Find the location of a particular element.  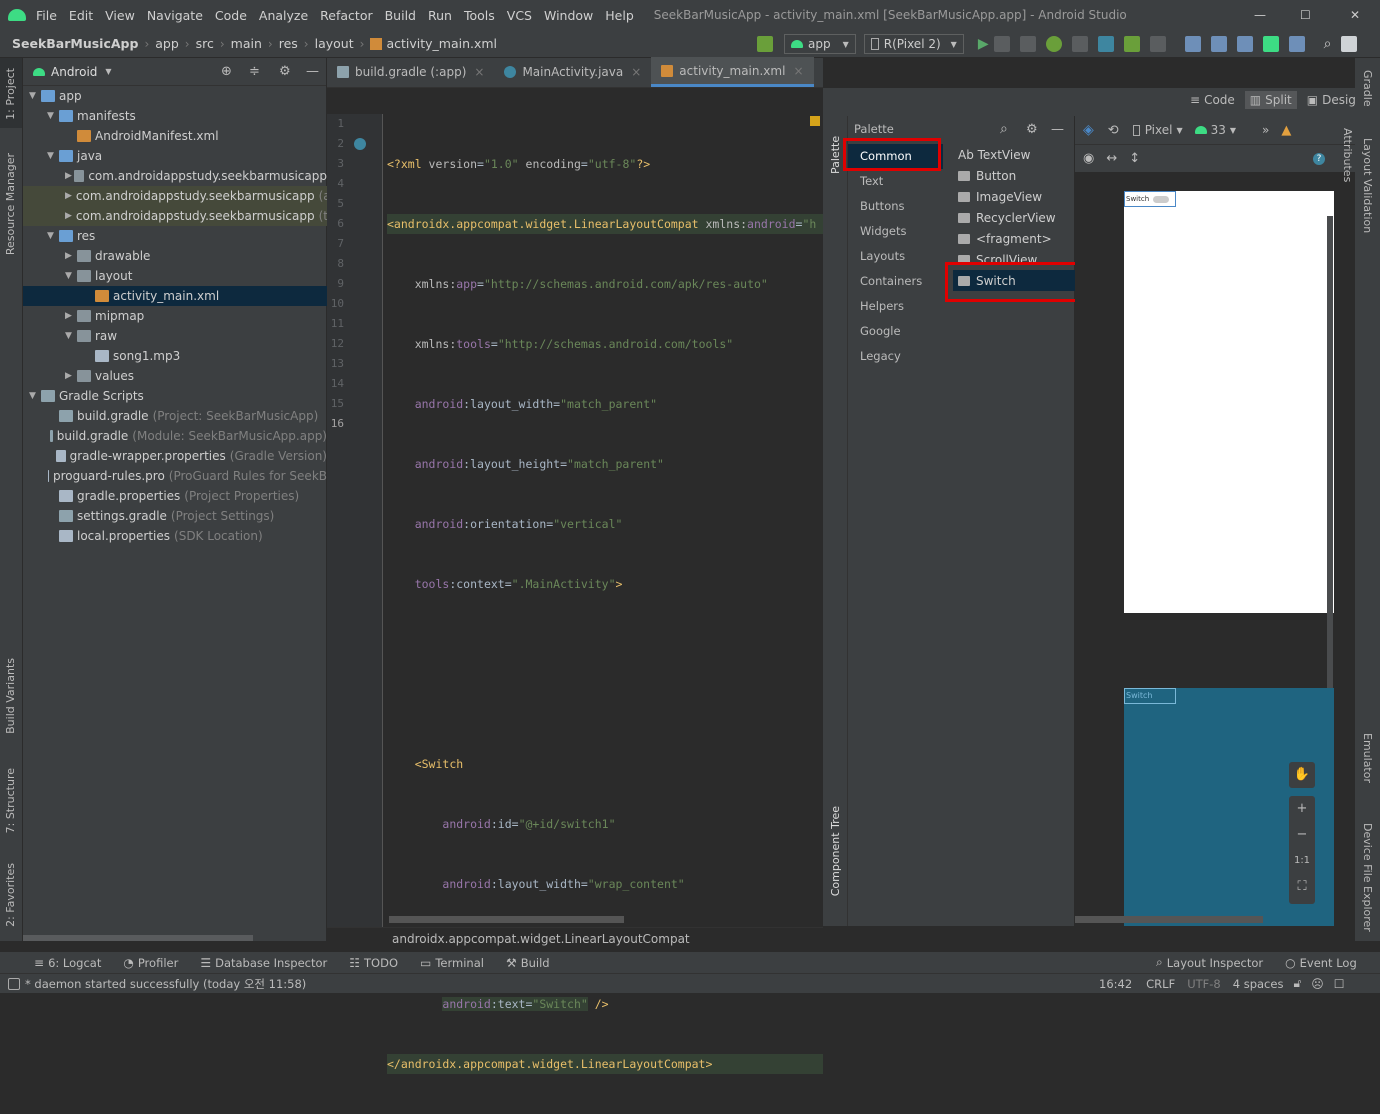

indent-setting: 4 spaces is located at coordinates (1258, 984).